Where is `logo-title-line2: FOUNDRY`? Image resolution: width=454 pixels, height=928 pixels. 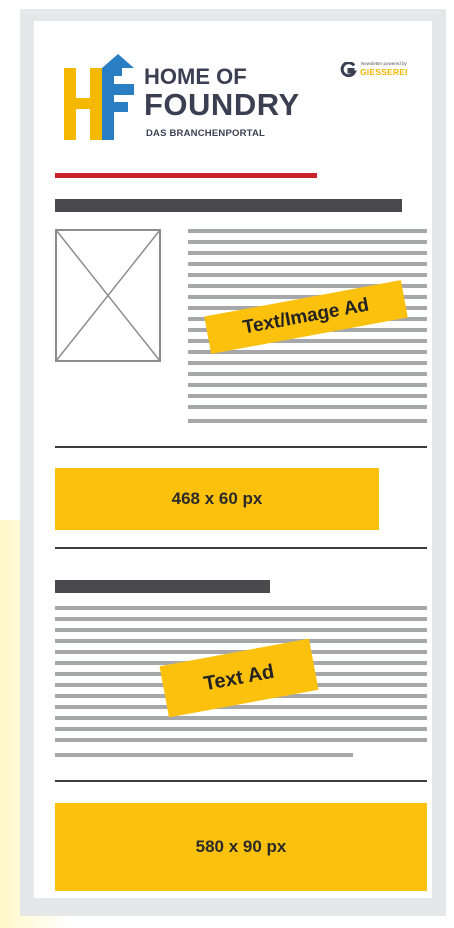 logo-title-line2: FOUNDRY is located at coordinates (222, 104).